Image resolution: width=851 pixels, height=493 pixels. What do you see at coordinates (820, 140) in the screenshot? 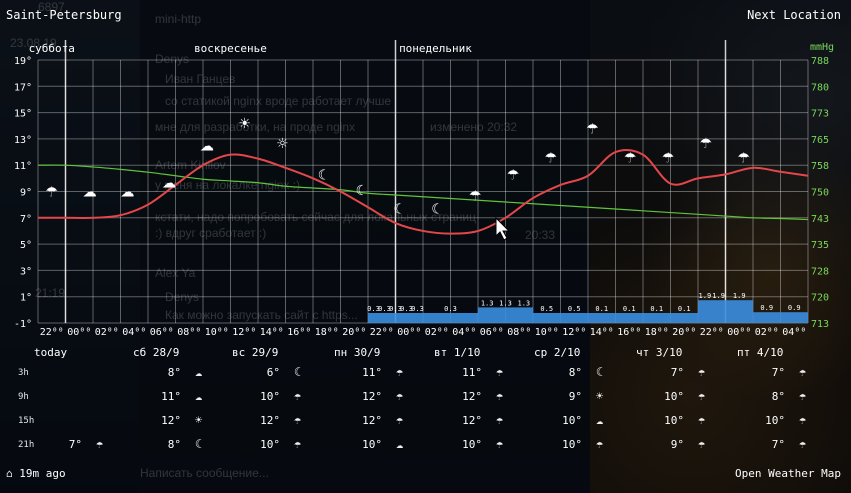
I see `pressure-tick-label: 765` at bounding box center [820, 140].